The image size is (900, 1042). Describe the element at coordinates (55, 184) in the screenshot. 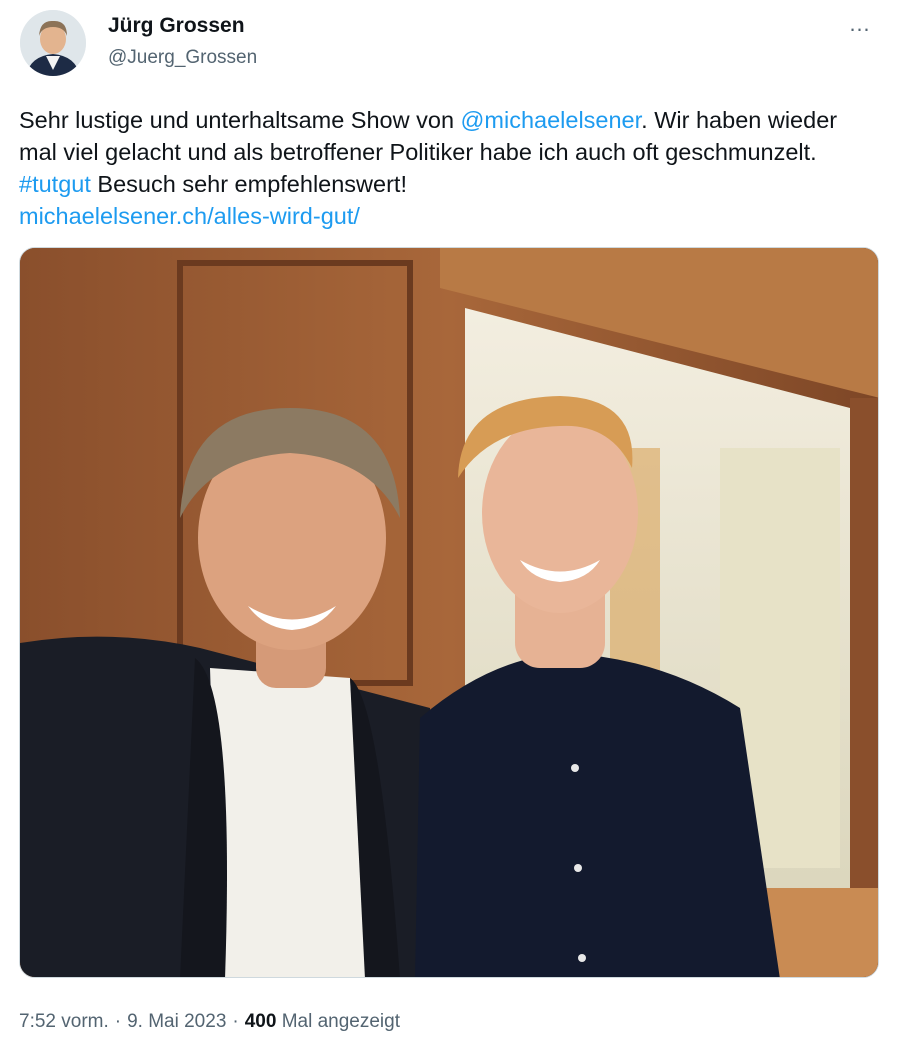

I see `hashtag-link: #tutgut` at that location.